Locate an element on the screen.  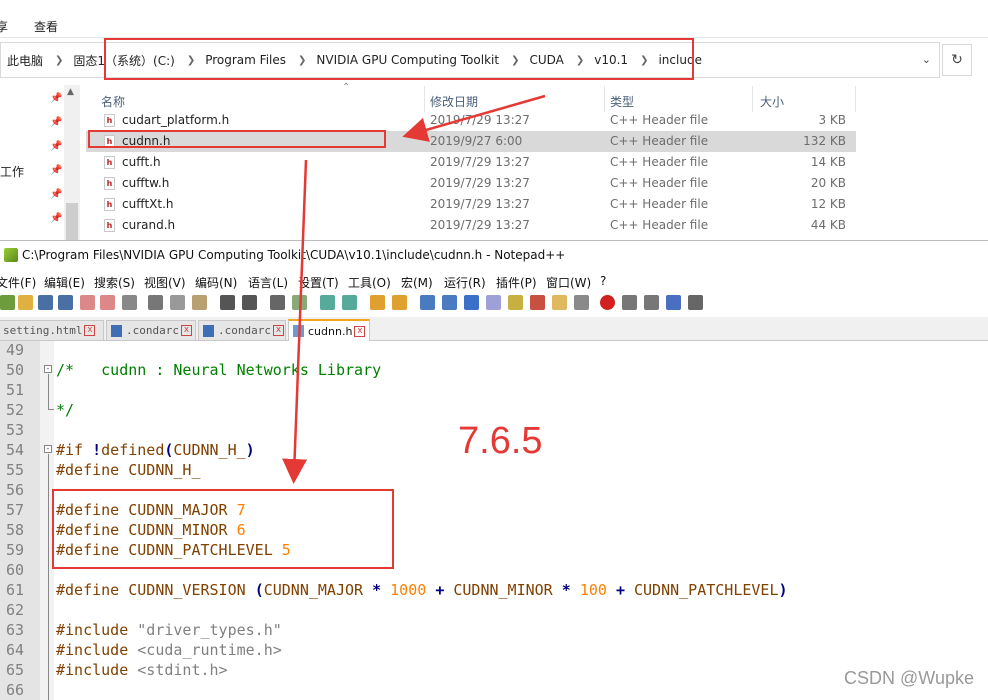
tab-condarc-1: .condarc x is located at coordinates (151, 330).